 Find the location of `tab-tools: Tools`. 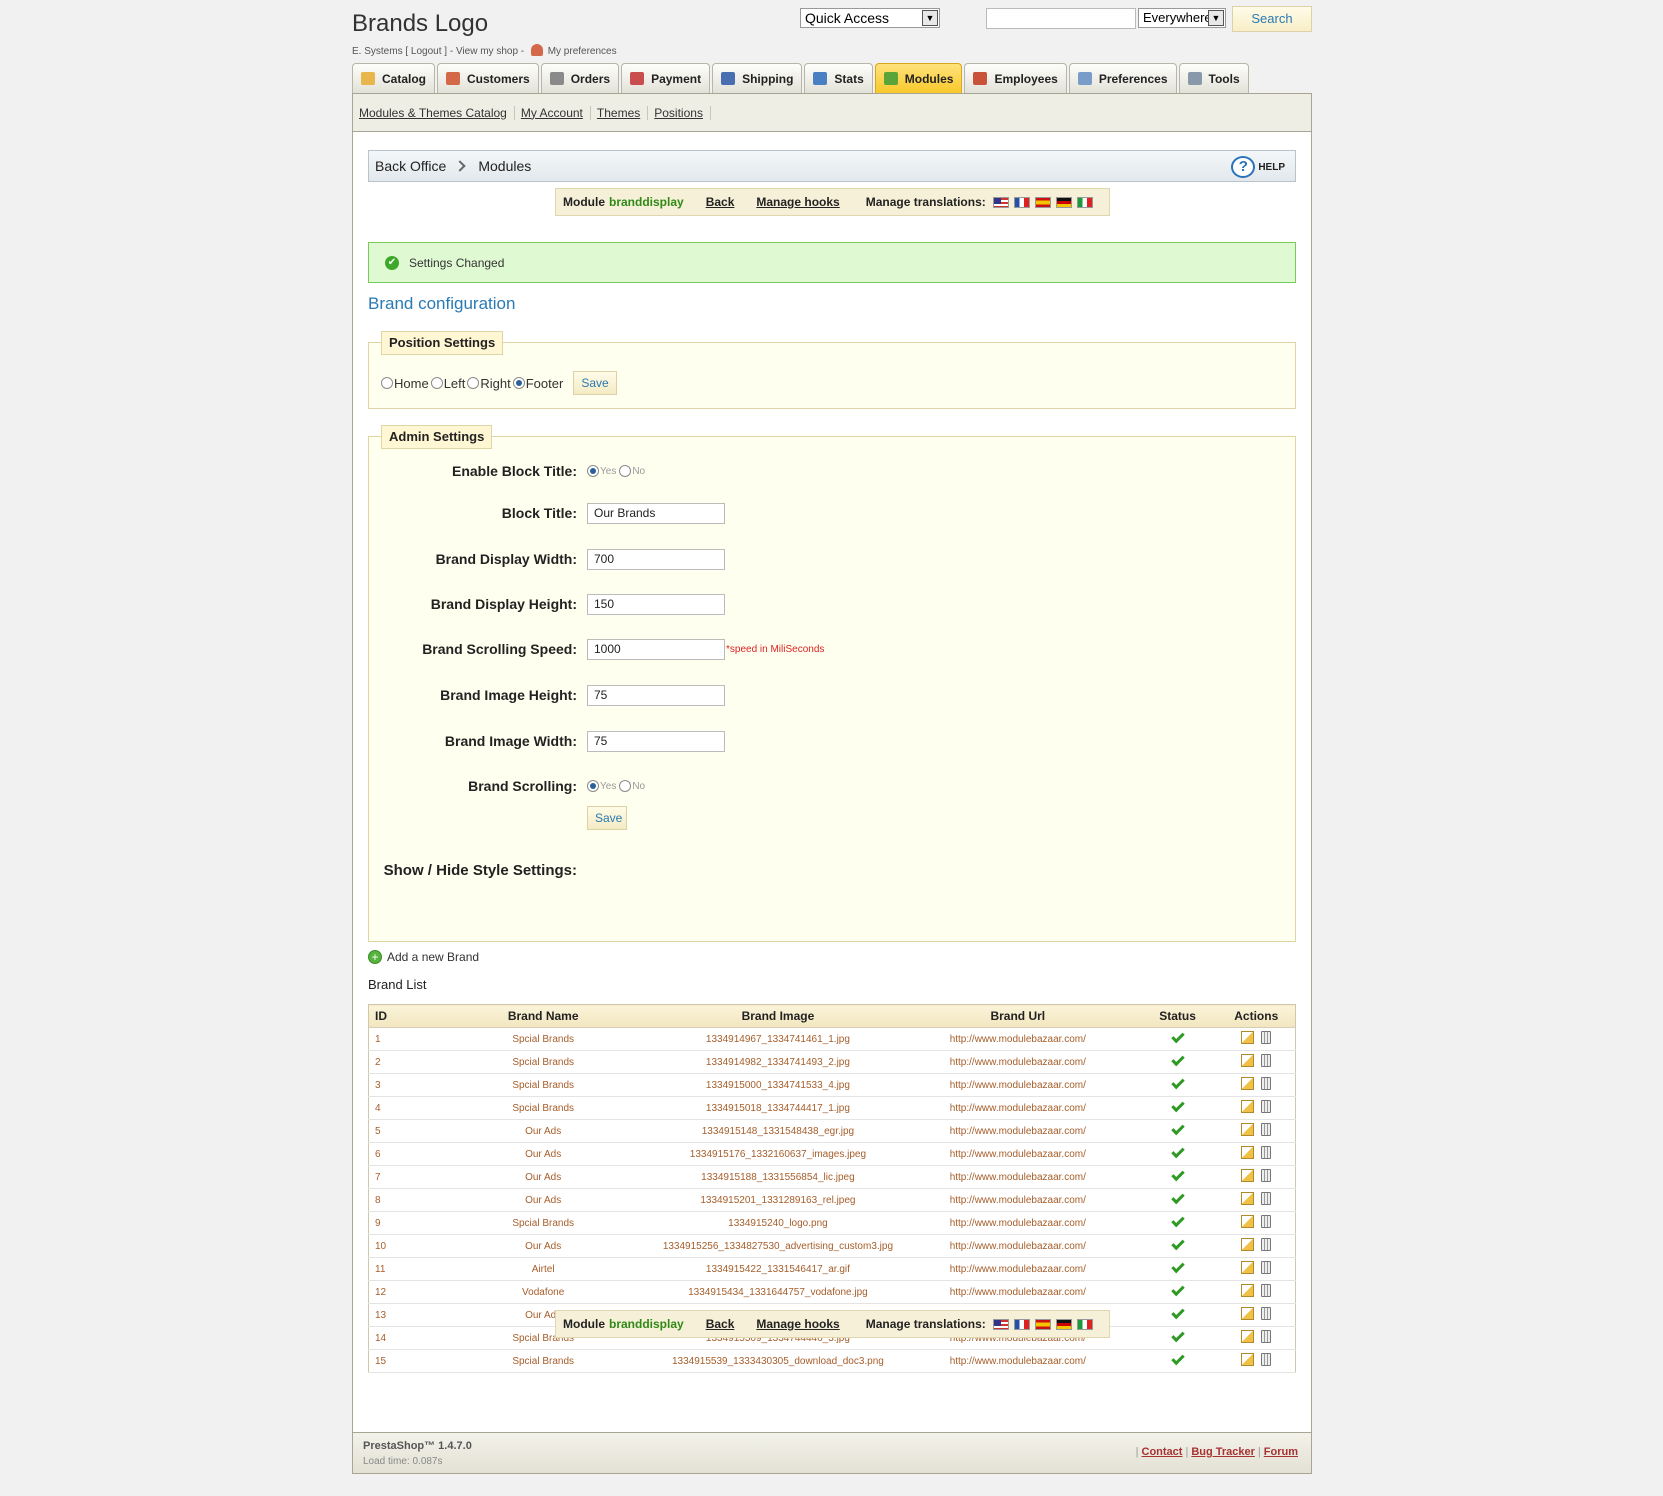

tab-tools: Tools is located at coordinates (1213, 78).